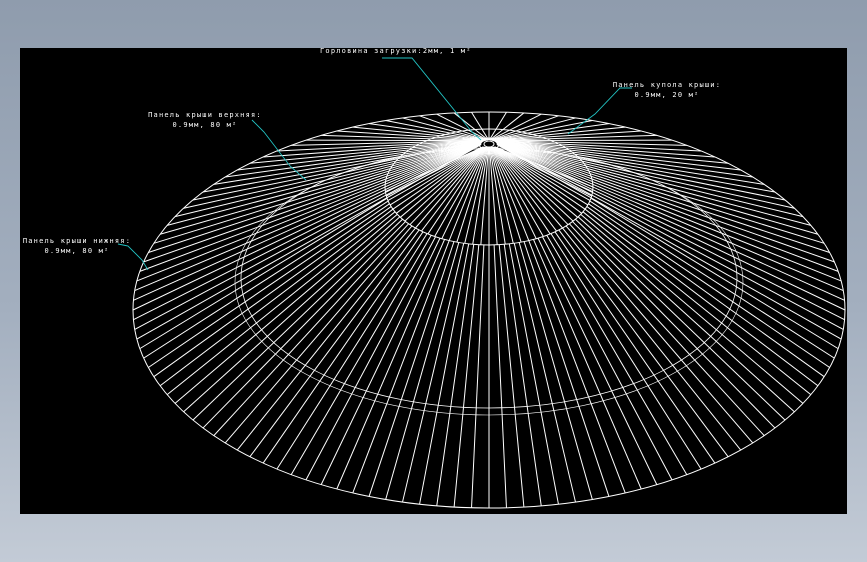  I want to click on annotation-roof-cone-panel-line2: 0.9мм, 20 м², so click(667, 95).